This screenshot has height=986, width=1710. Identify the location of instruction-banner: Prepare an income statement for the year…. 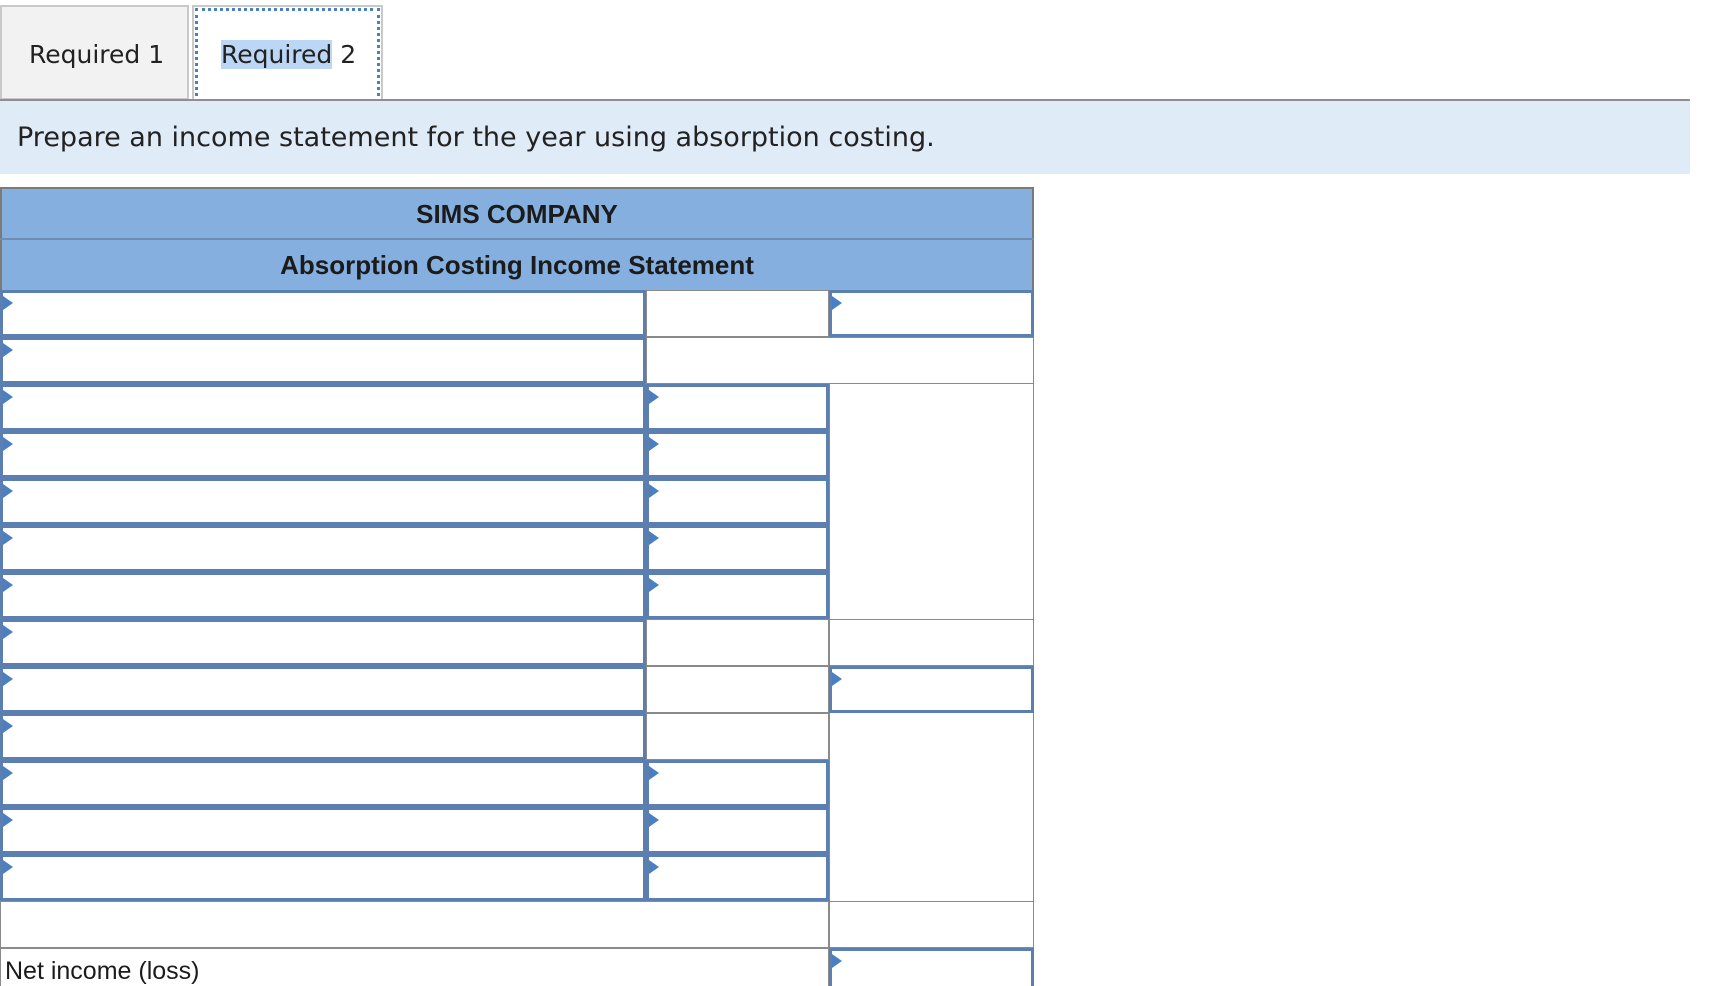
(845, 137).